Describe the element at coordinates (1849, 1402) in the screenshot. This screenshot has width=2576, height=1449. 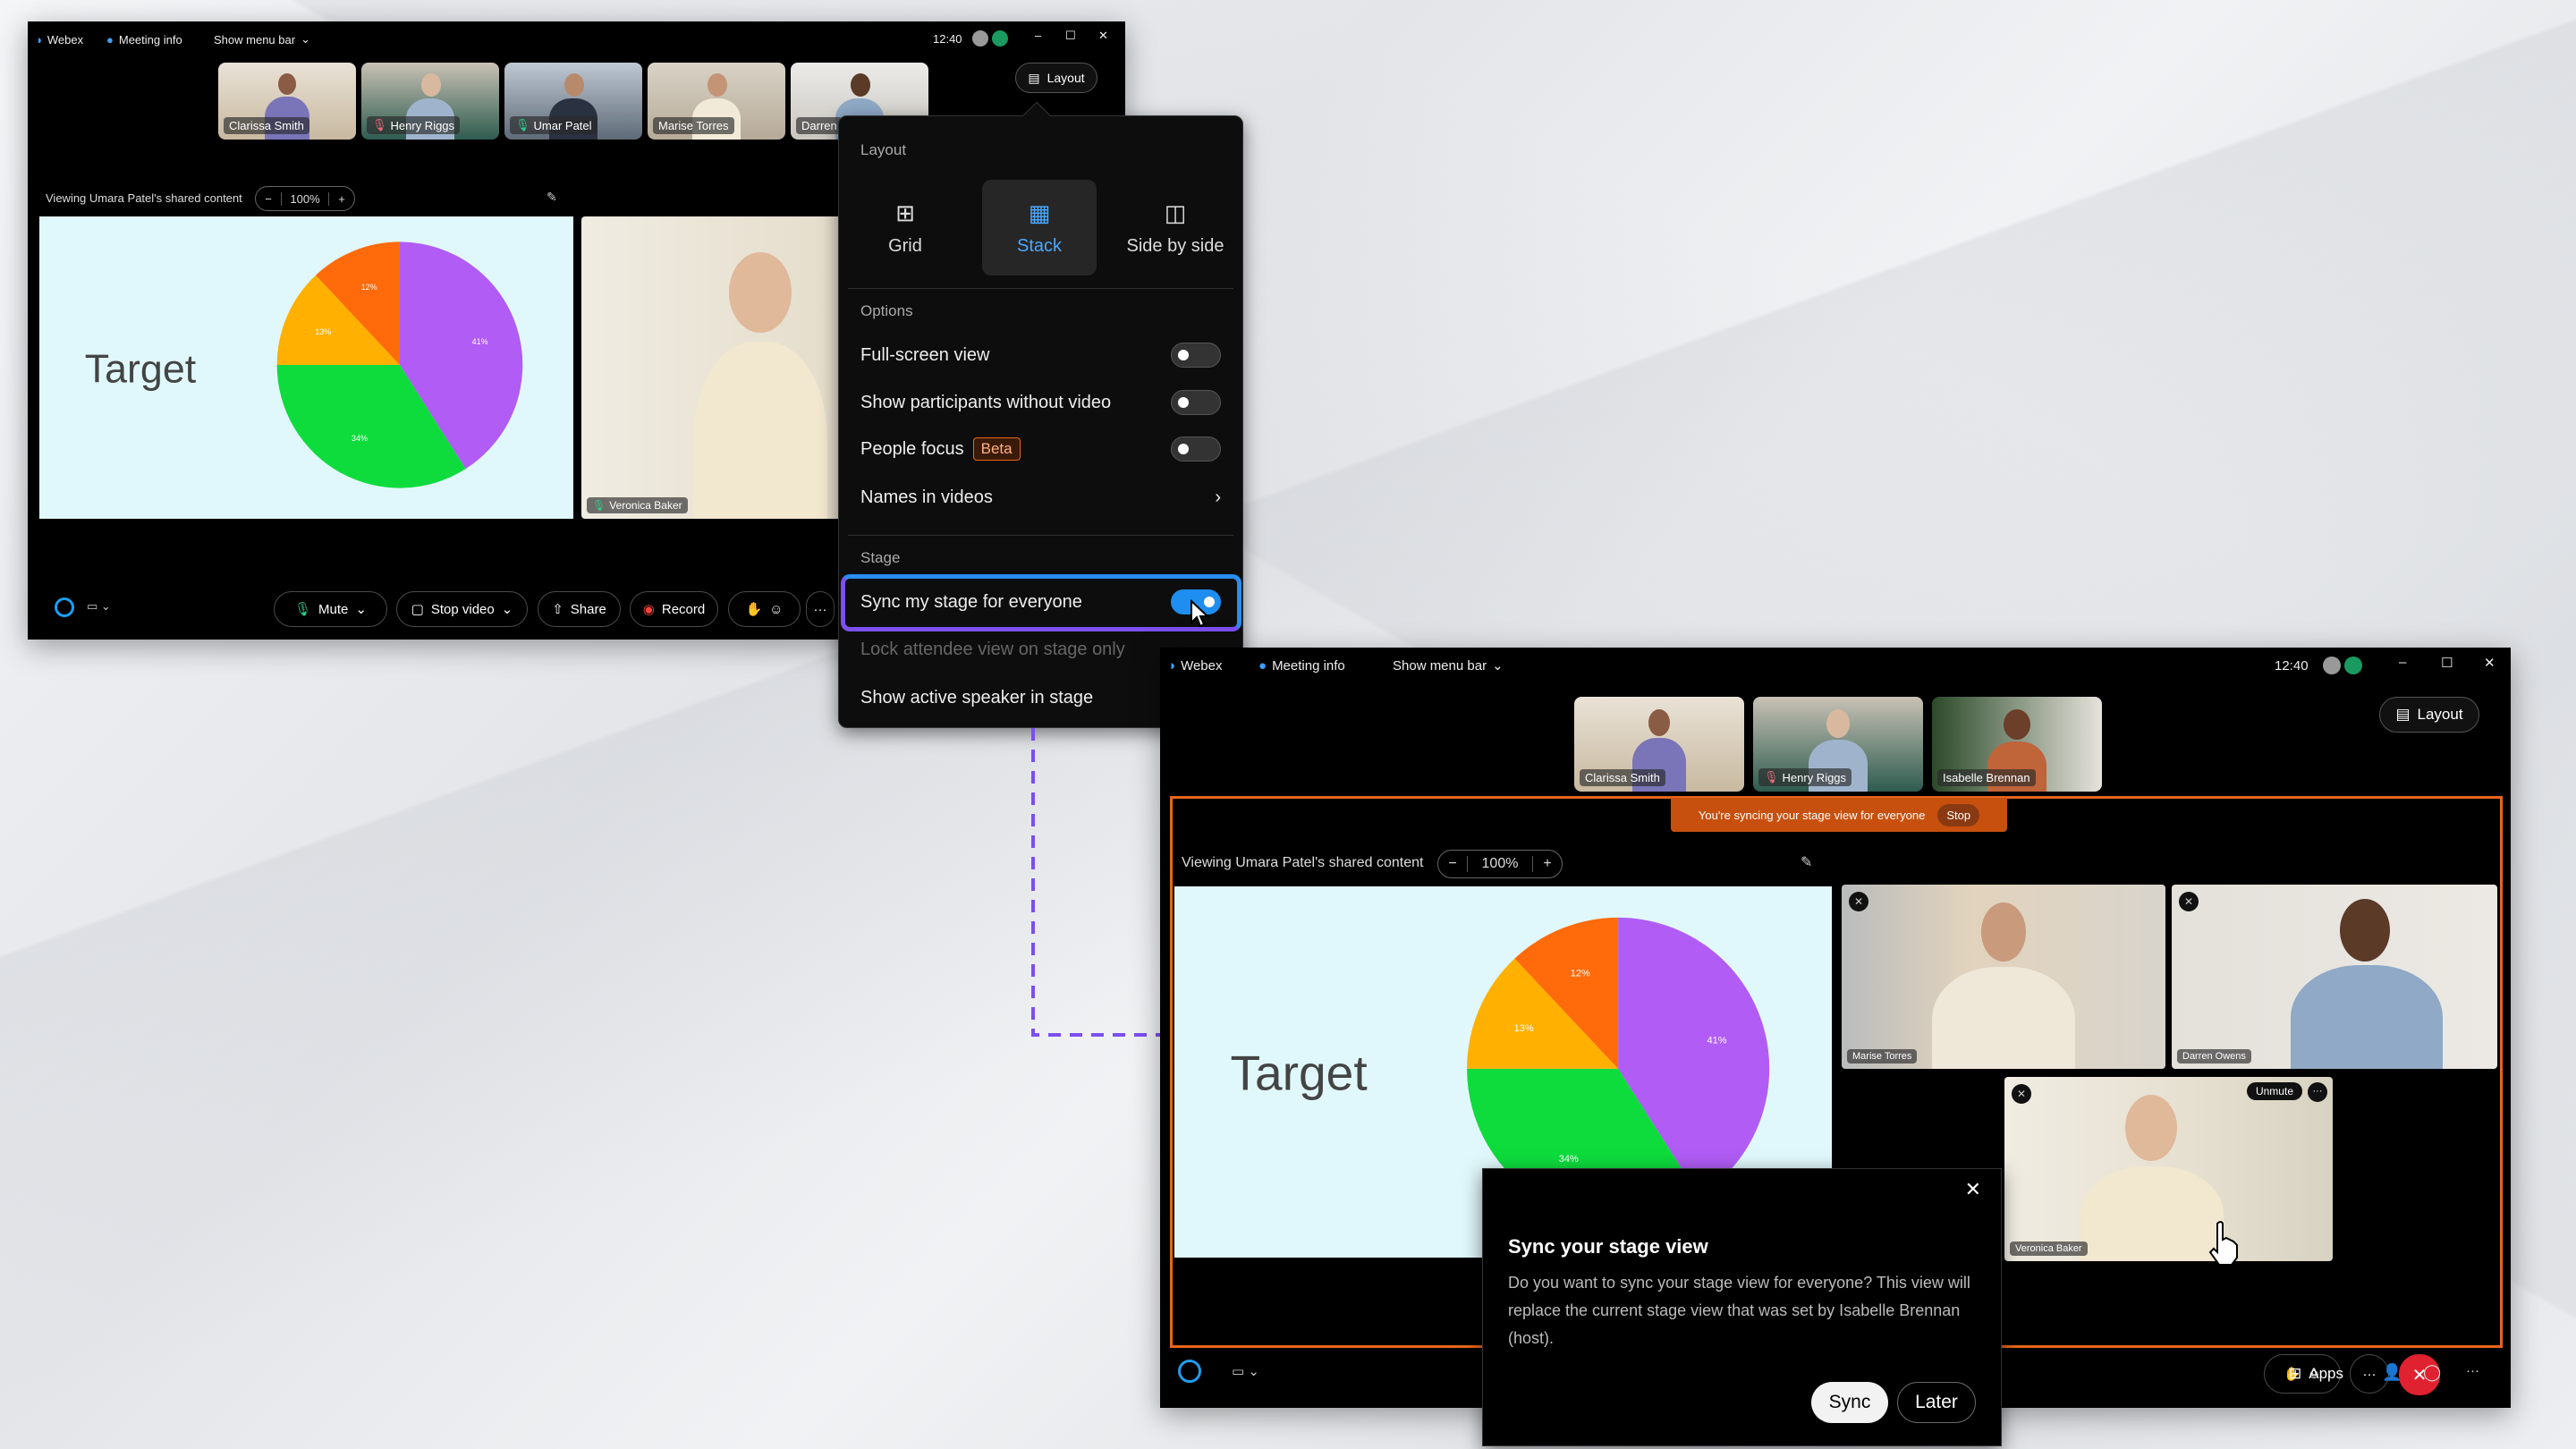
I see `sync-button: Sync` at that location.